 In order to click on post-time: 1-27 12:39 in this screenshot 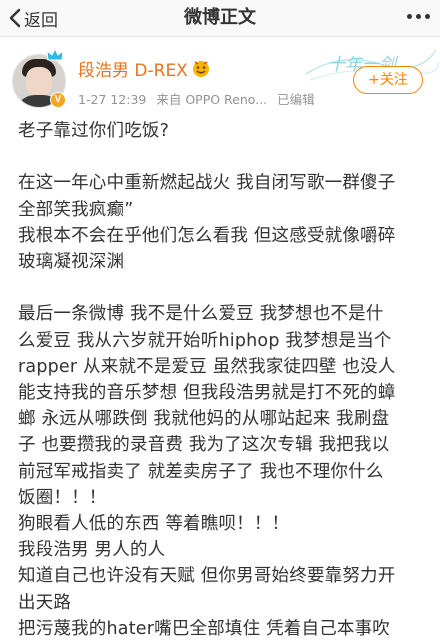, I will do `click(112, 99)`.